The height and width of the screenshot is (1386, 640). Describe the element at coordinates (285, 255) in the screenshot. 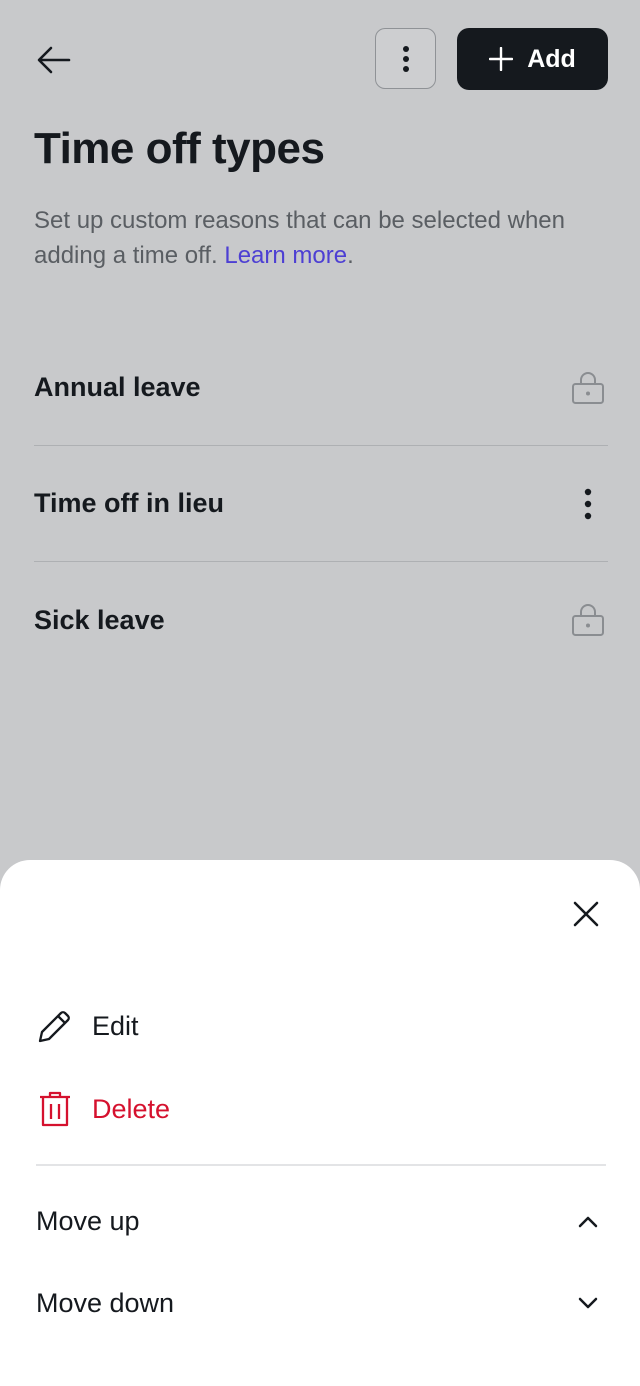

I see `learn-more-link: Learn more` at that location.